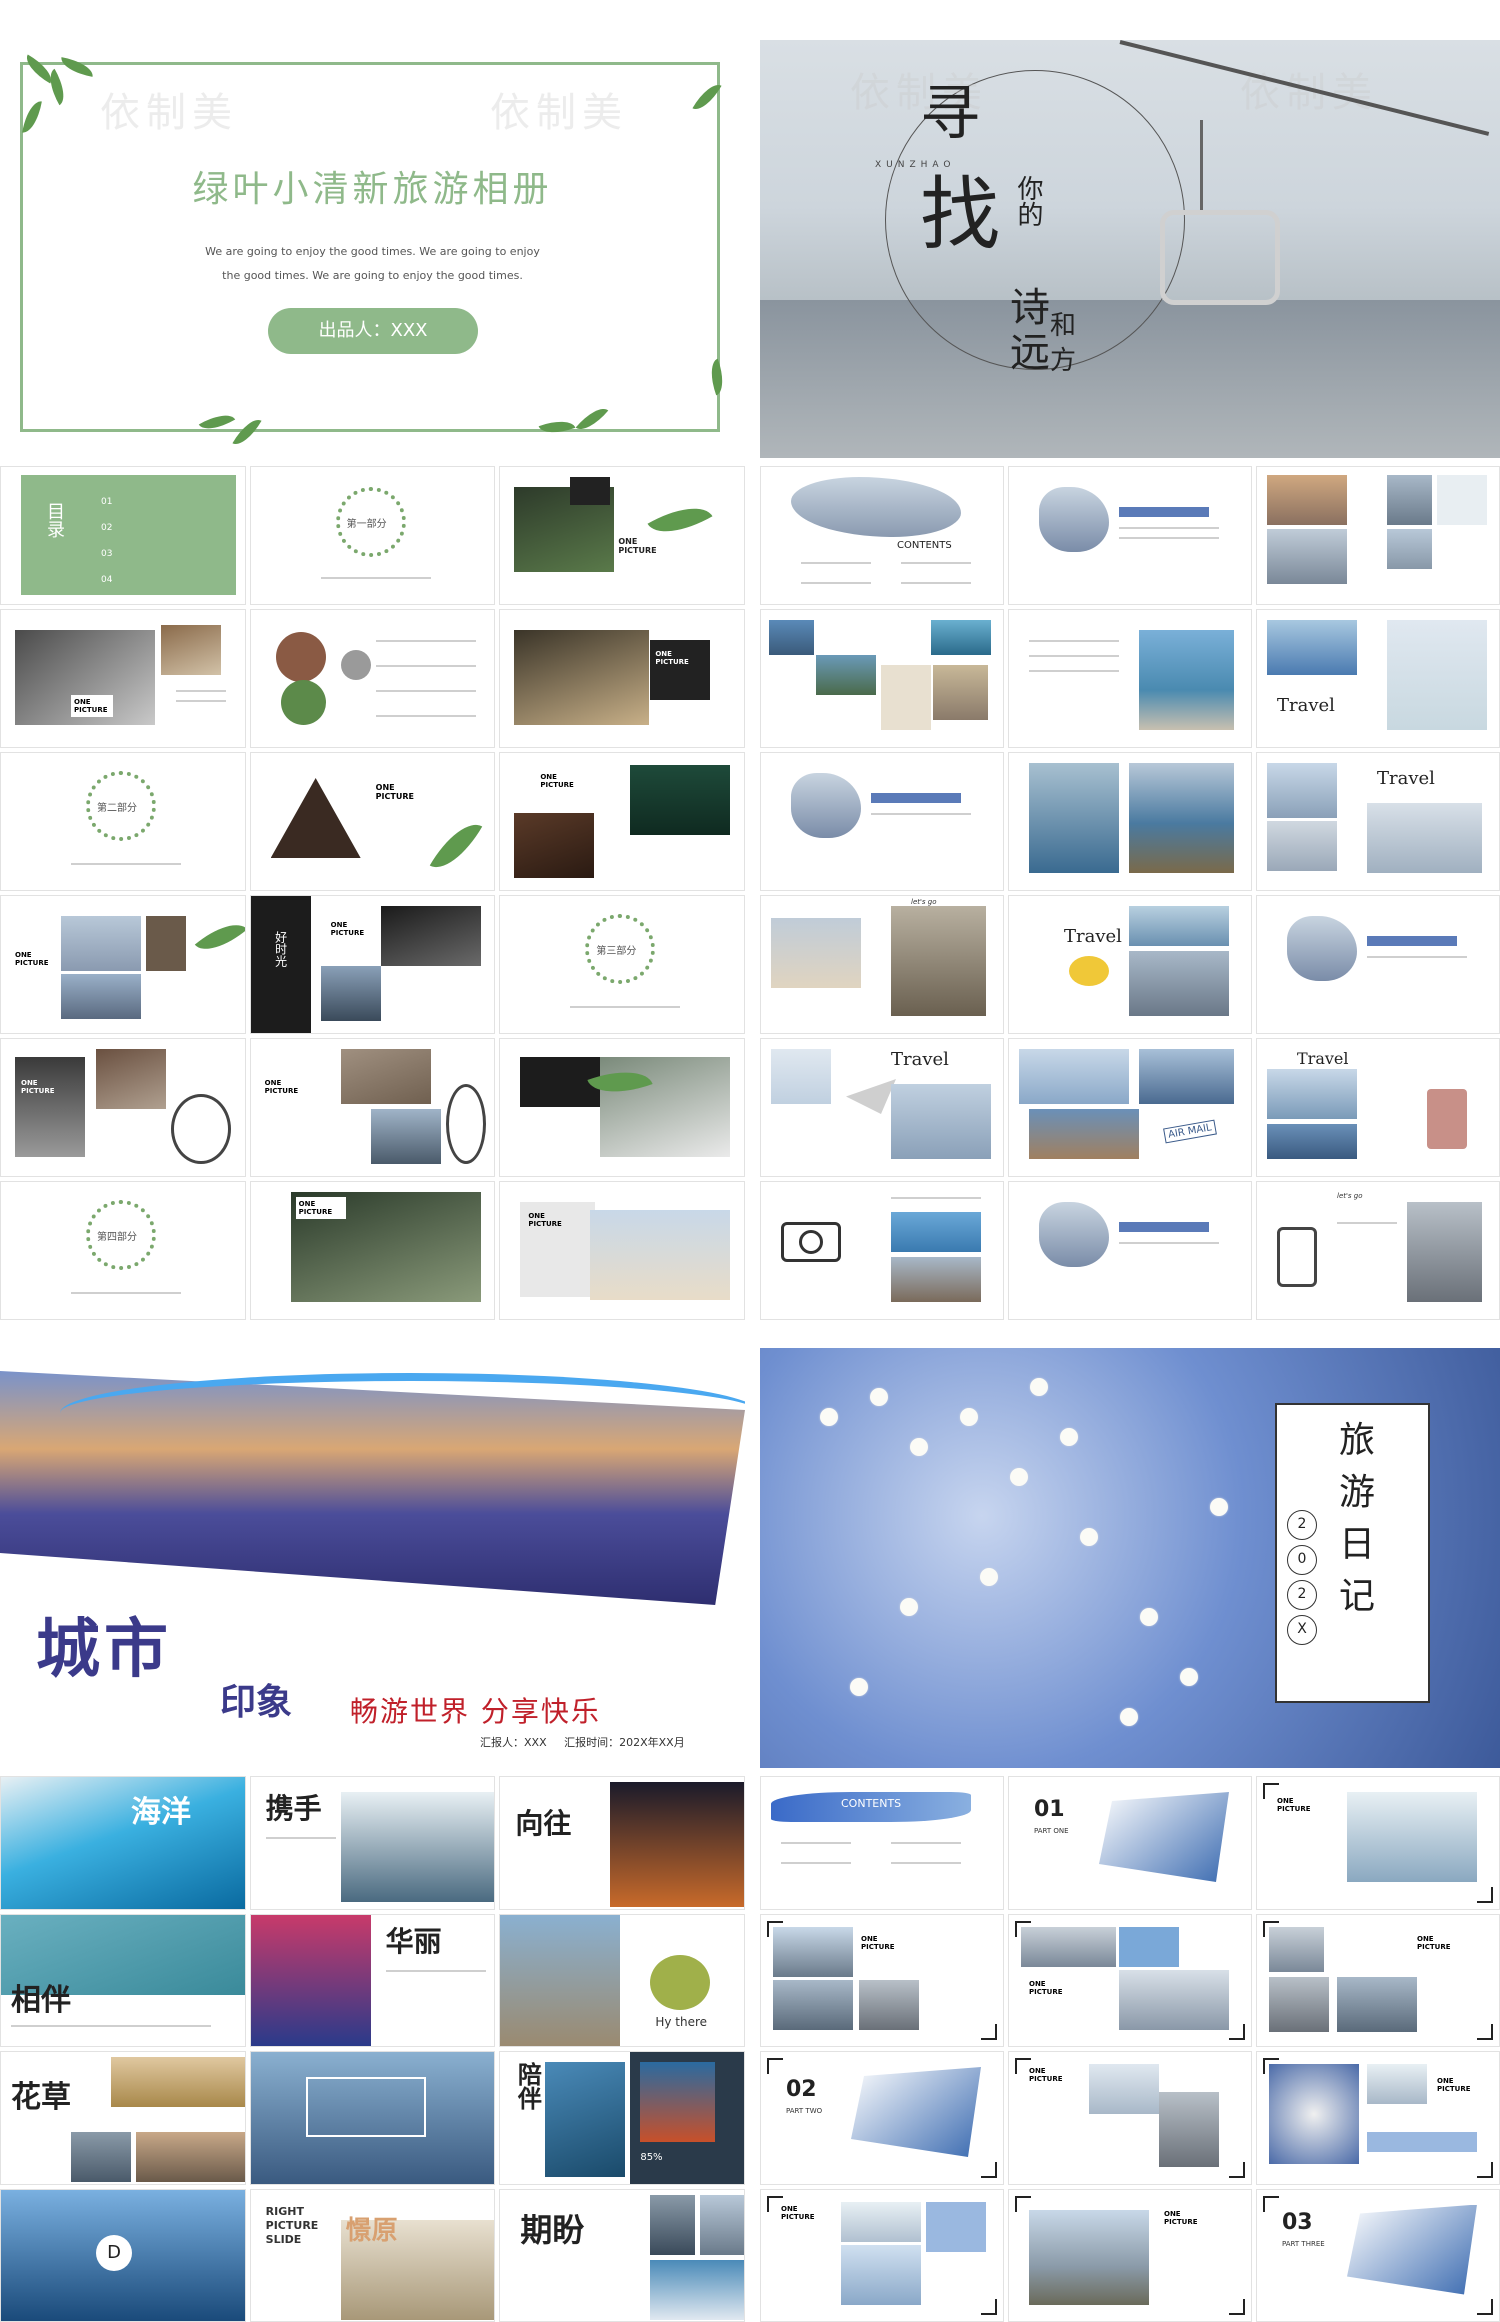 The height and width of the screenshot is (2322, 1500). I want to click on slide-thumbnail-field: ONE PICTURE, so click(622, 821).